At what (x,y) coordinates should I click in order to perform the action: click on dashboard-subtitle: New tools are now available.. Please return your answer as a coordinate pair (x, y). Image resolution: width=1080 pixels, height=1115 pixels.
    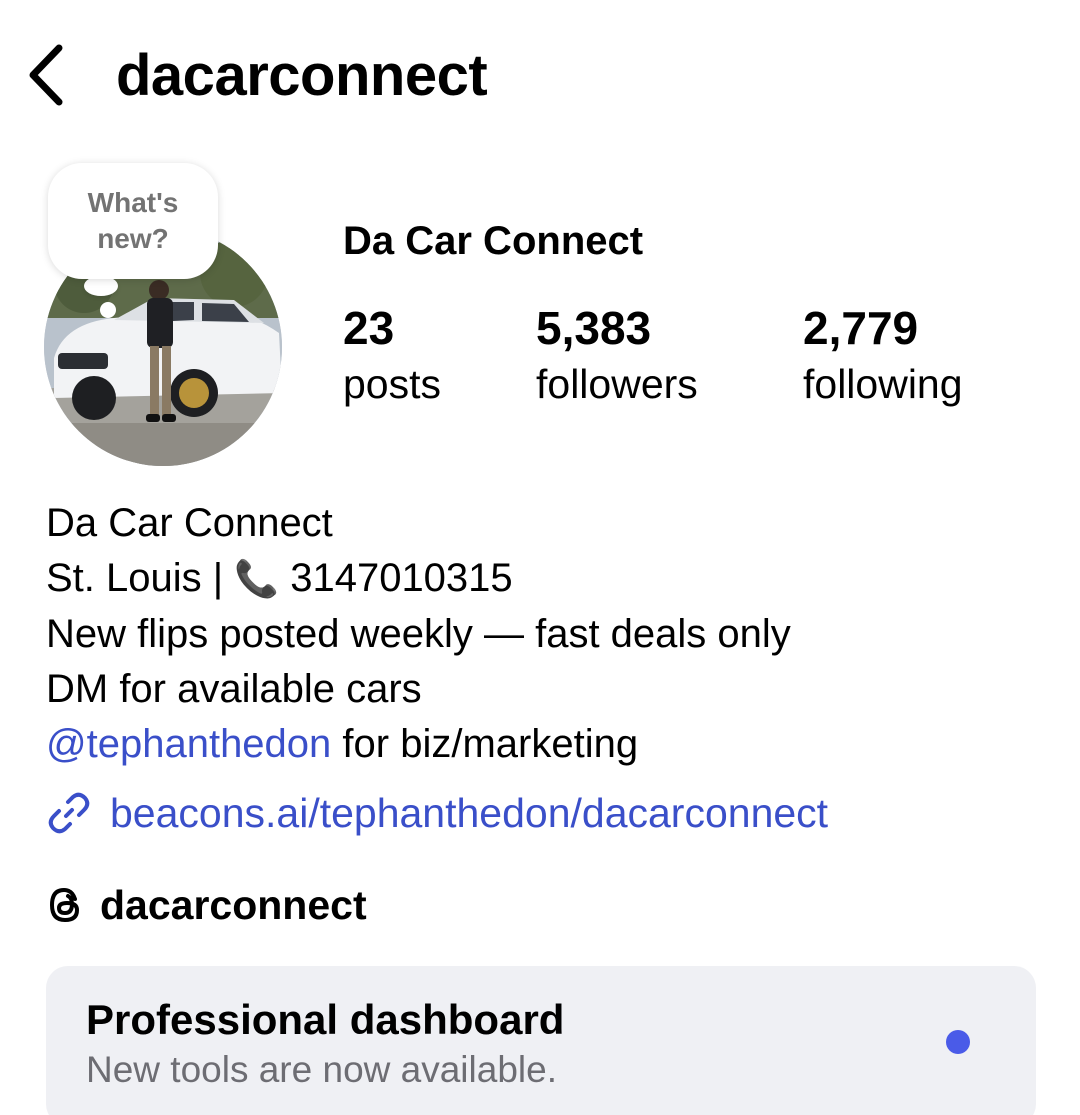
    Looking at the image, I should click on (321, 1069).